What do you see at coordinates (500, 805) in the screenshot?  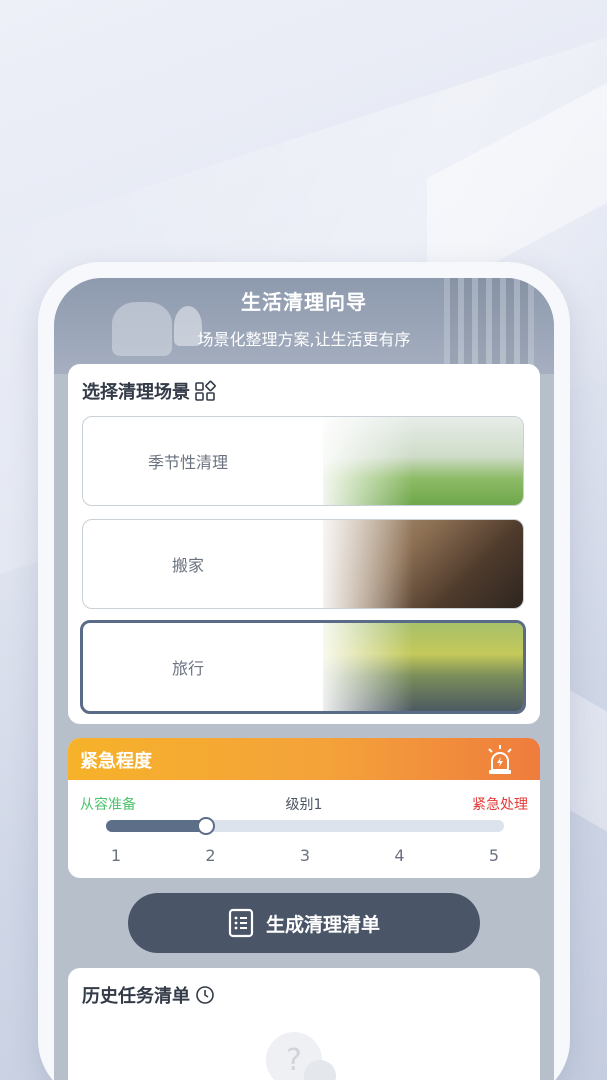 I see `urgent-label: 紧急处理` at bounding box center [500, 805].